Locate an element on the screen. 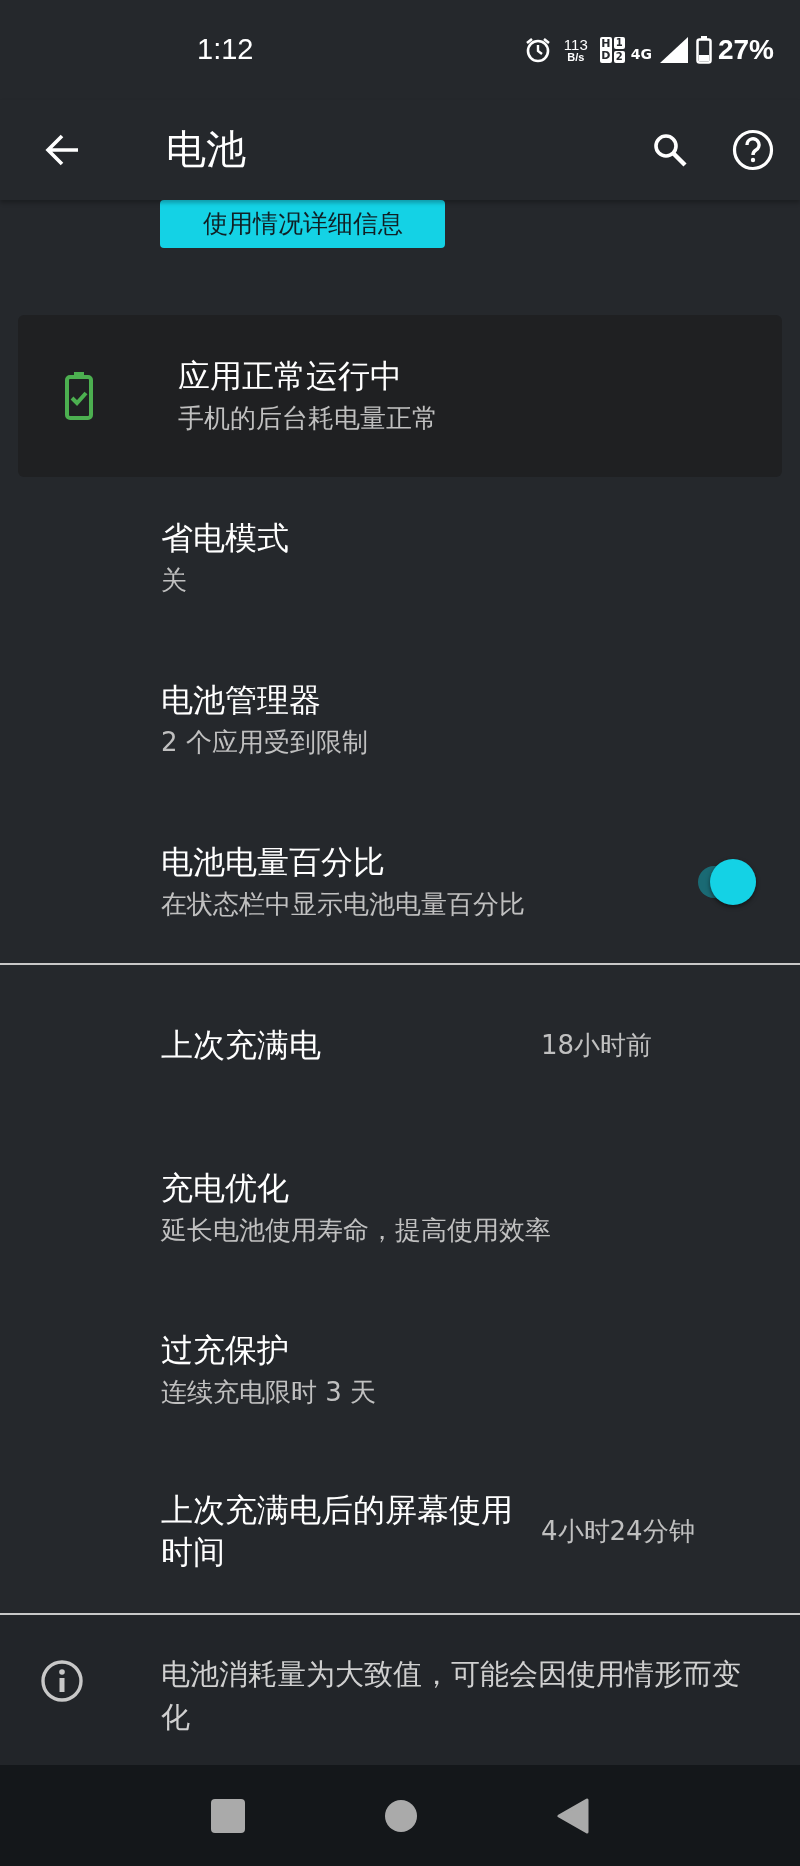 Image resolution: width=800 pixels, height=1866 pixels. settings-item: 电池管理器 2 个应用受到限制 is located at coordinates (400, 719).